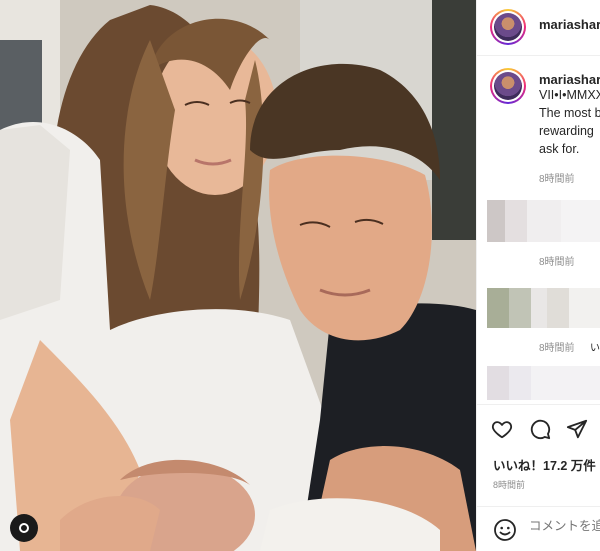  I want to click on heart-icon, so click(502, 429).